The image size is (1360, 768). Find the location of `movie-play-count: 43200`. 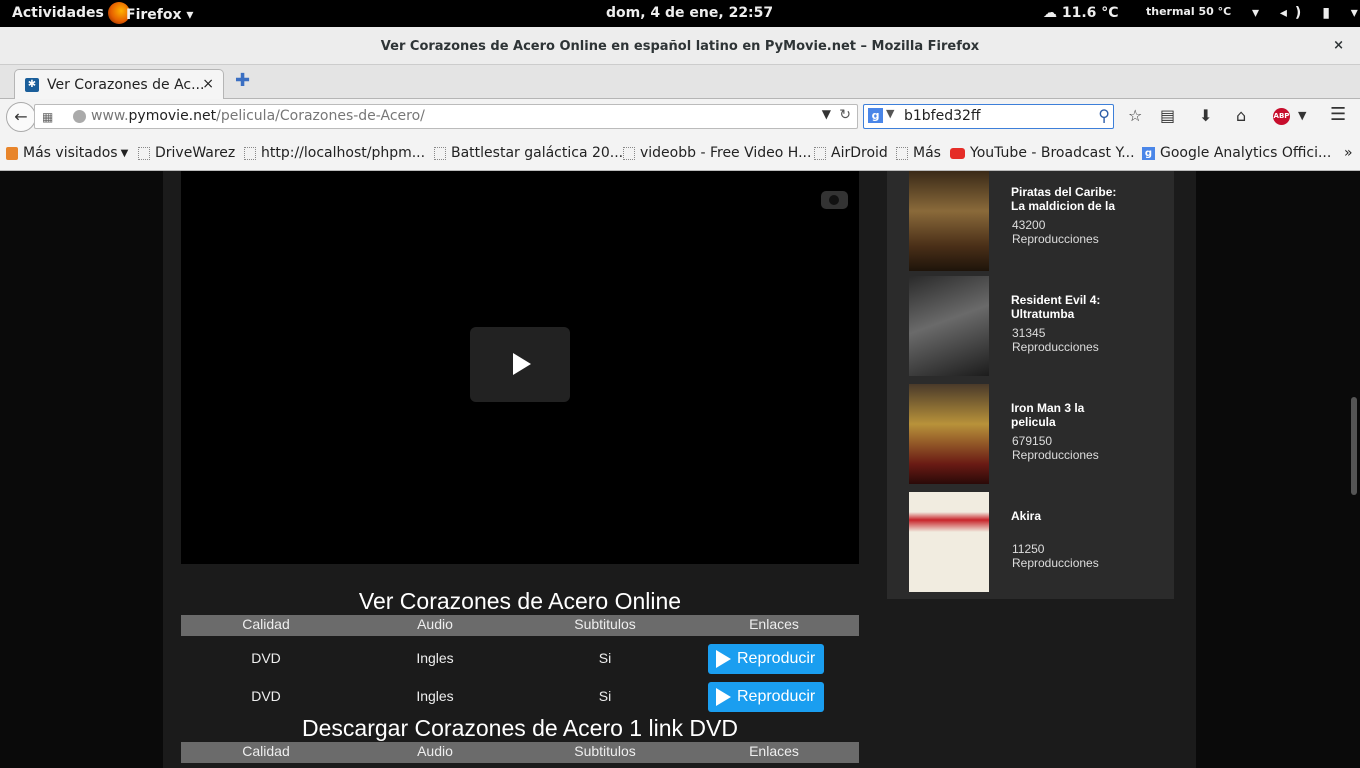

movie-play-count: 43200 is located at coordinates (1029, 225).